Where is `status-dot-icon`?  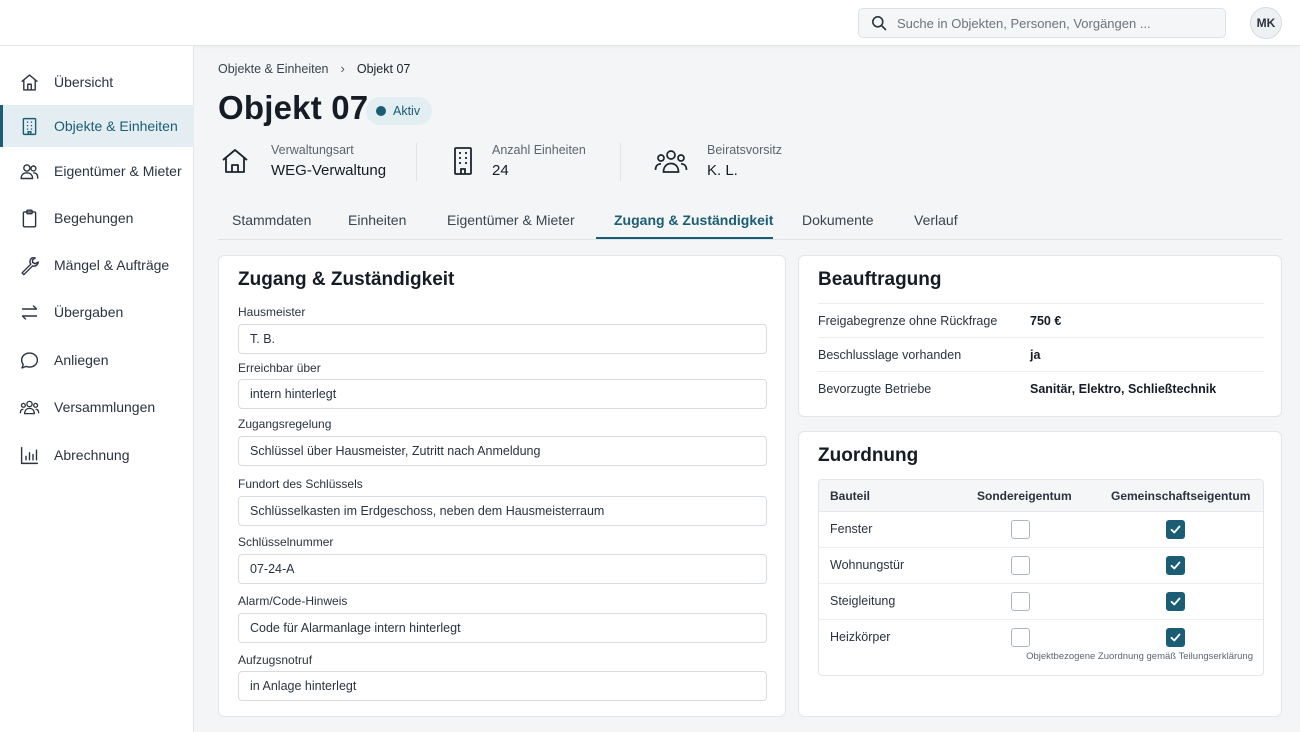
status-dot-icon is located at coordinates (381, 111).